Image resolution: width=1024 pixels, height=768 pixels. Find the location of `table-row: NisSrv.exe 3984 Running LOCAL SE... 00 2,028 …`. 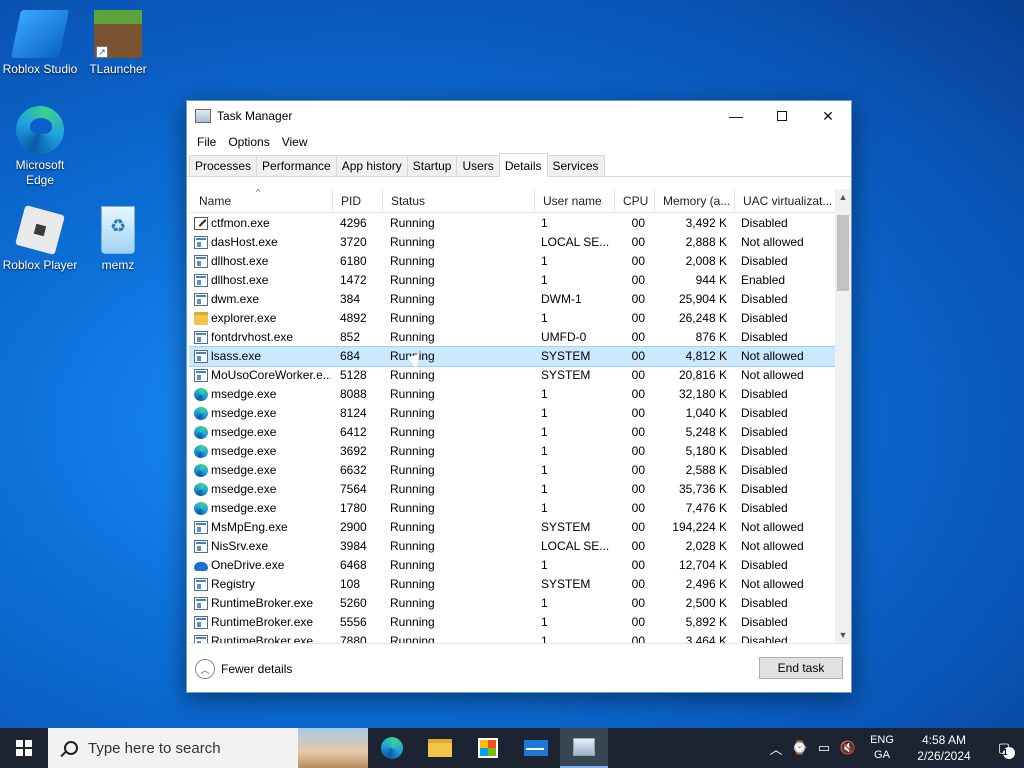

table-row: NisSrv.exe 3984 Running LOCAL SE... 00 2,028 … is located at coordinates (512, 546).